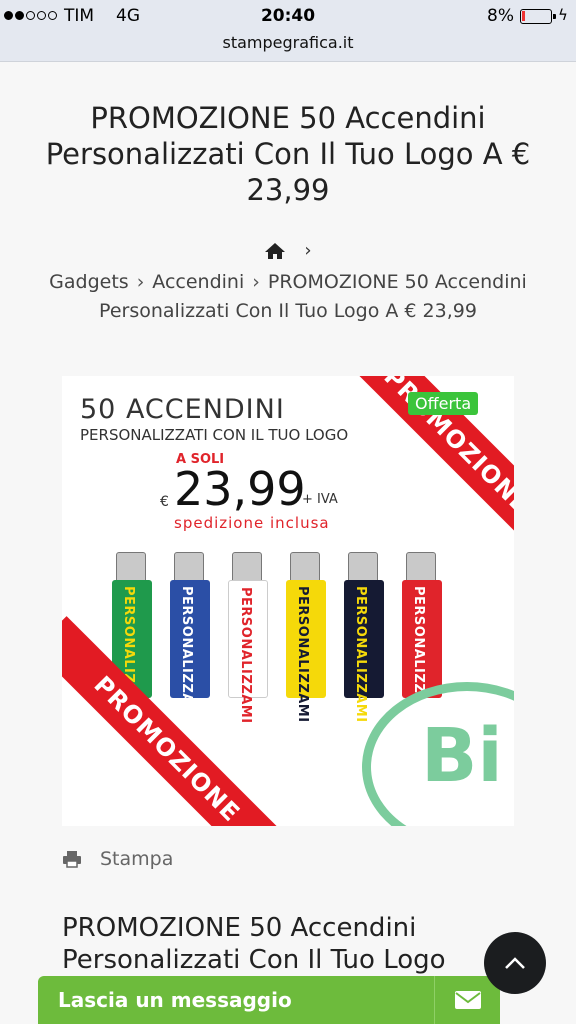 The height and width of the screenshot is (1024, 576). Describe the element at coordinates (164, 502) in the screenshot. I see `image-currency: €` at that location.